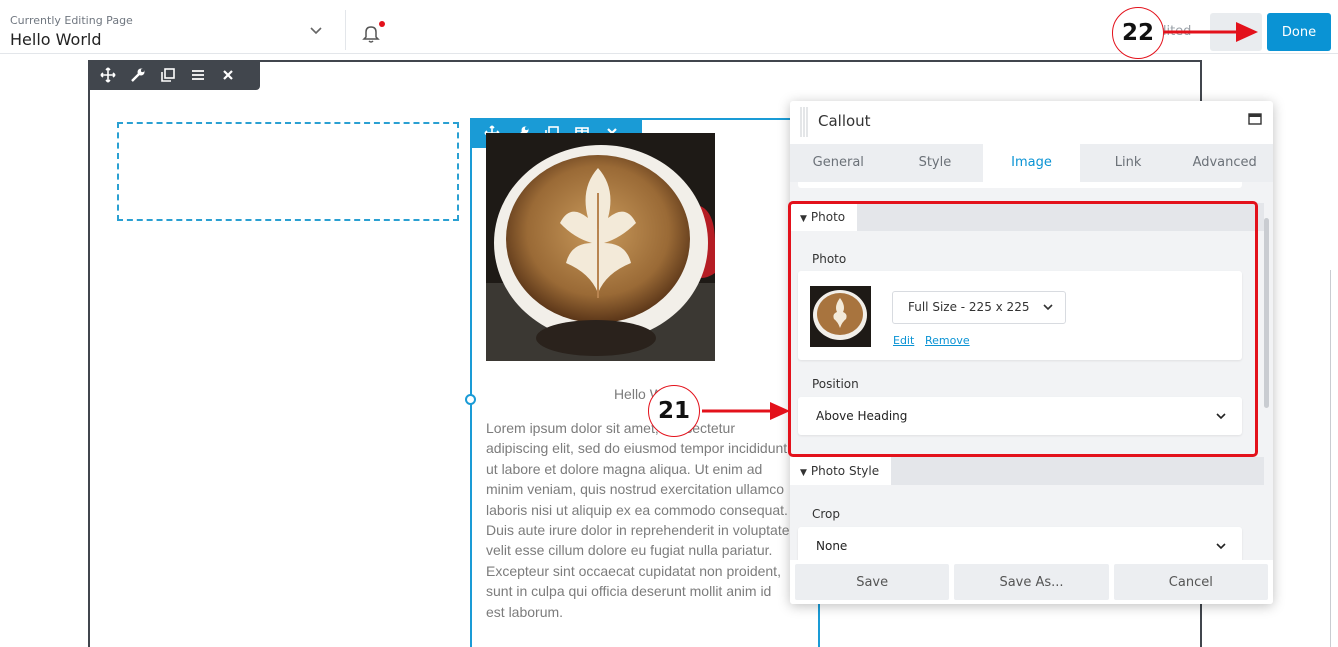  What do you see at coordinates (1190, 582) in the screenshot?
I see `cancel-button: Cancel` at bounding box center [1190, 582].